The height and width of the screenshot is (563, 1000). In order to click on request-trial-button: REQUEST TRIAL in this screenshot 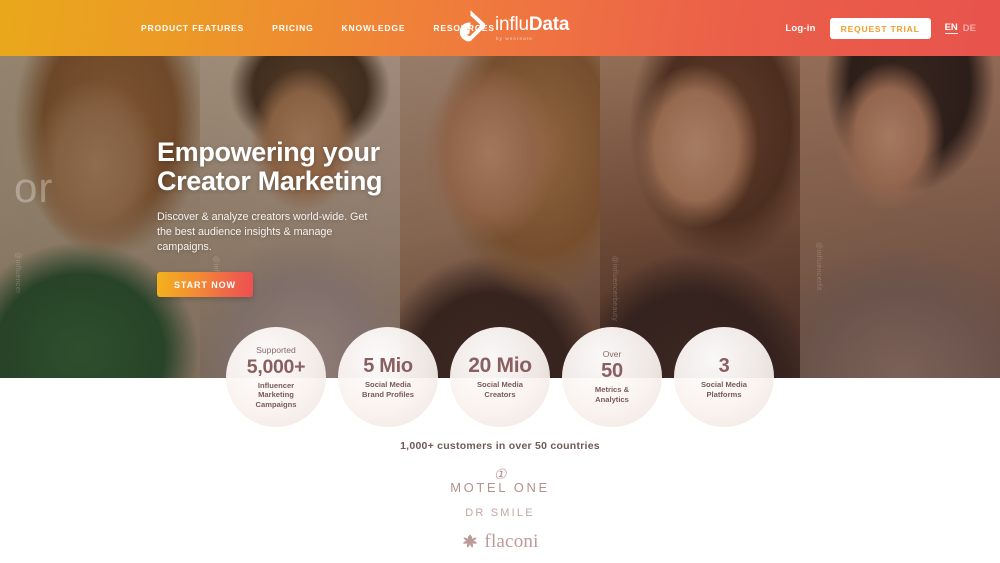, I will do `click(880, 28)`.